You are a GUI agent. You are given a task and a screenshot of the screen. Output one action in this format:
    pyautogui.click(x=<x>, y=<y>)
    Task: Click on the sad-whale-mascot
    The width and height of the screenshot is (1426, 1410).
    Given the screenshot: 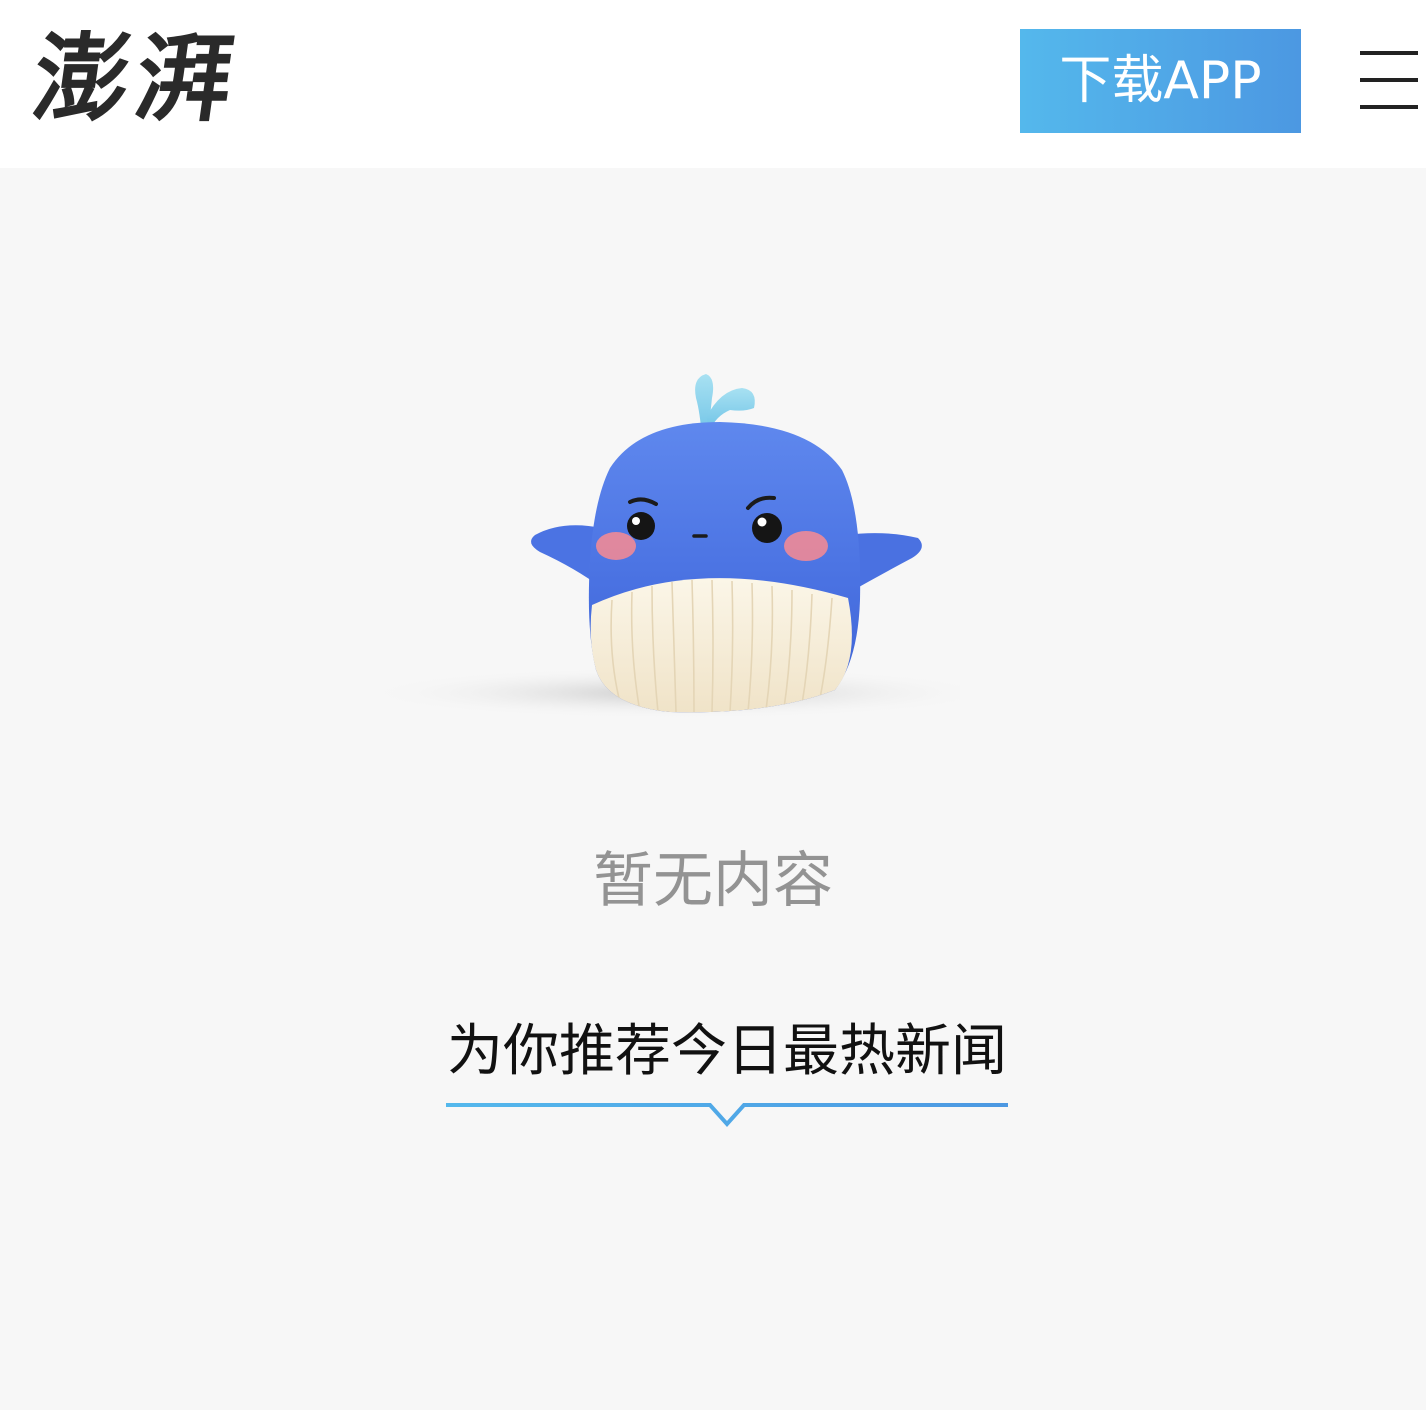 What is the action you would take?
    pyautogui.click(x=660, y=546)
    